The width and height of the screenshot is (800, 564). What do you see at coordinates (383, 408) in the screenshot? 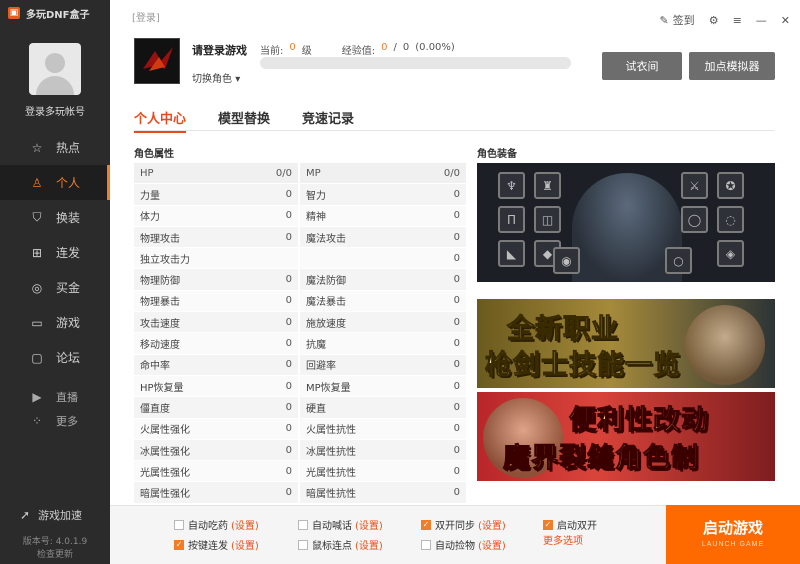
I see `attribute-cell: 硬直 0` at bounding box center [383, 408].